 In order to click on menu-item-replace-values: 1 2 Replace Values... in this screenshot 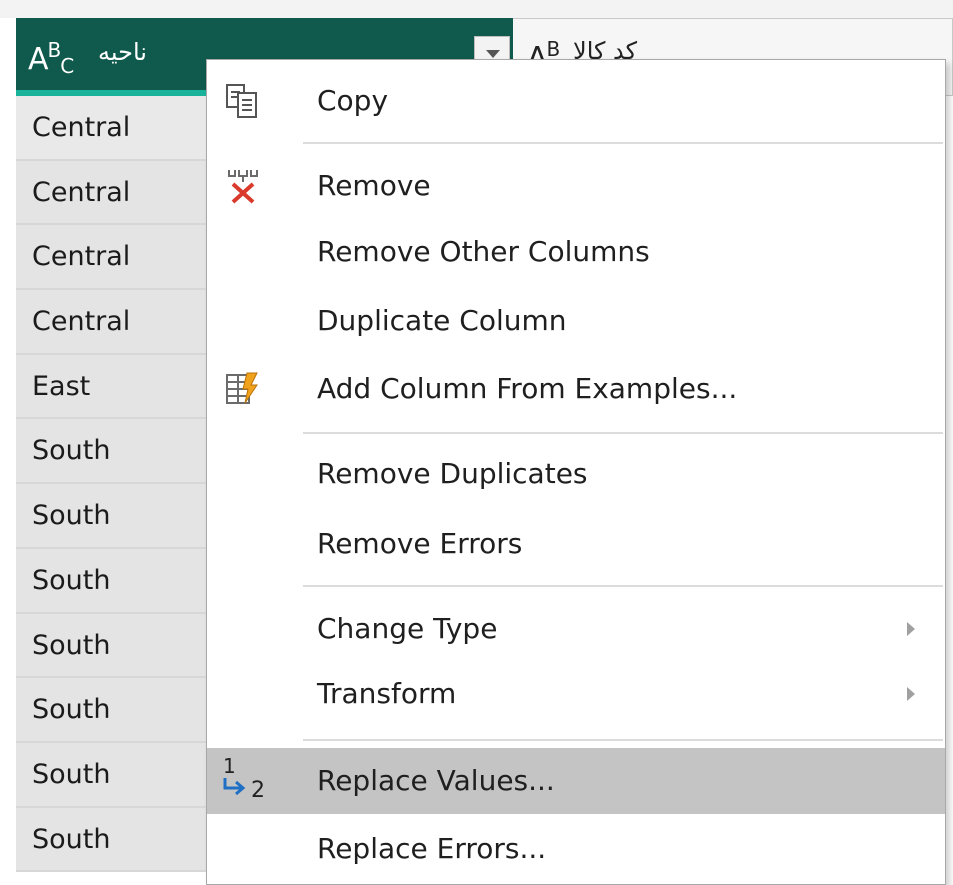, I will do `click(576, 781)`.